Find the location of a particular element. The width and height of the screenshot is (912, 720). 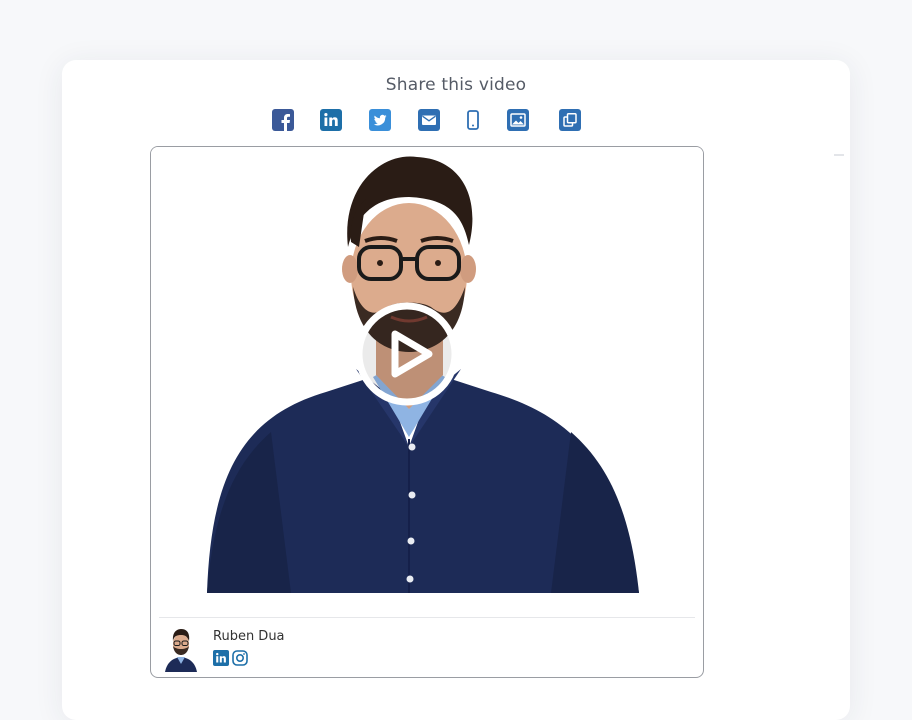

play-icon is located at coordinates (407, 354).